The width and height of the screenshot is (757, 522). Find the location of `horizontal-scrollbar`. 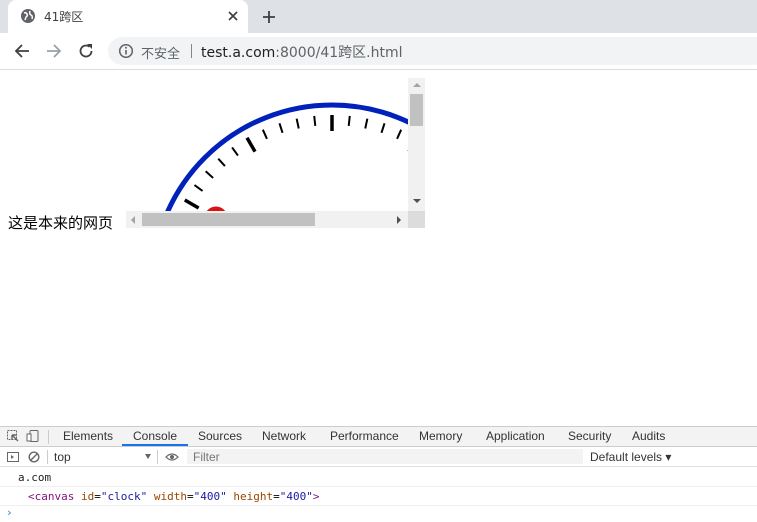

horizontal-scrollbar is located at coordinates (267, 219).